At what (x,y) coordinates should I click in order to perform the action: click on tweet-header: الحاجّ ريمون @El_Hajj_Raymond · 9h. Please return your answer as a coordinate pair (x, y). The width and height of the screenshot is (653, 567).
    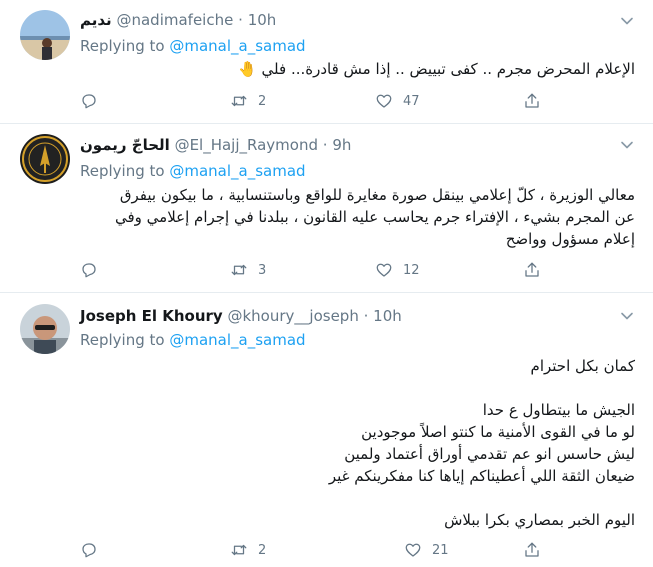
    Looking at the image, I should click on (215, 145).